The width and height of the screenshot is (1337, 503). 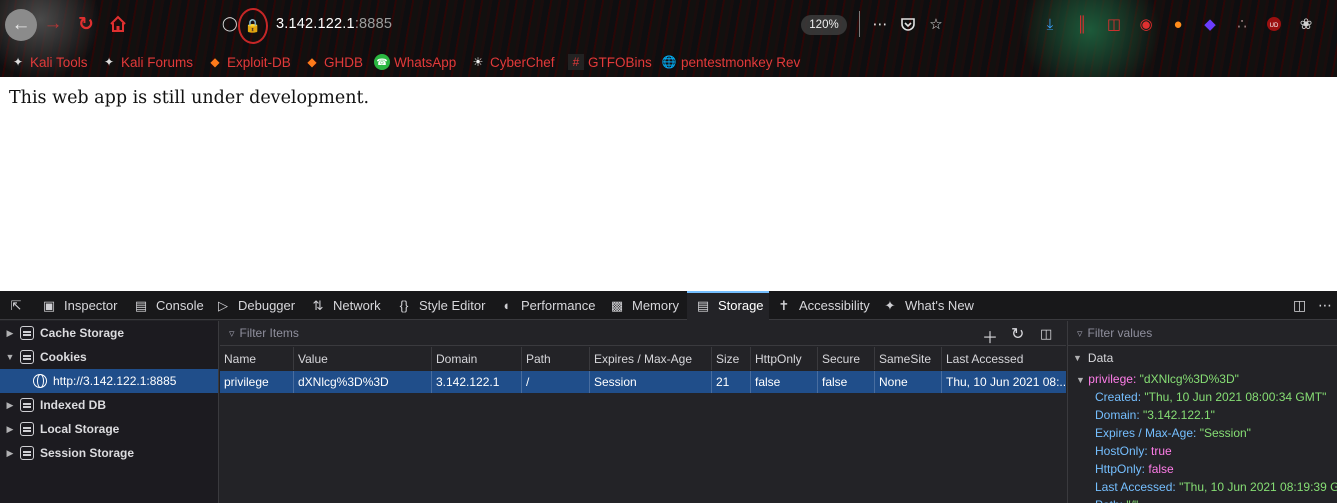 I want to click on kali-dragon-icon: ✦, so click(x=18, y=62).